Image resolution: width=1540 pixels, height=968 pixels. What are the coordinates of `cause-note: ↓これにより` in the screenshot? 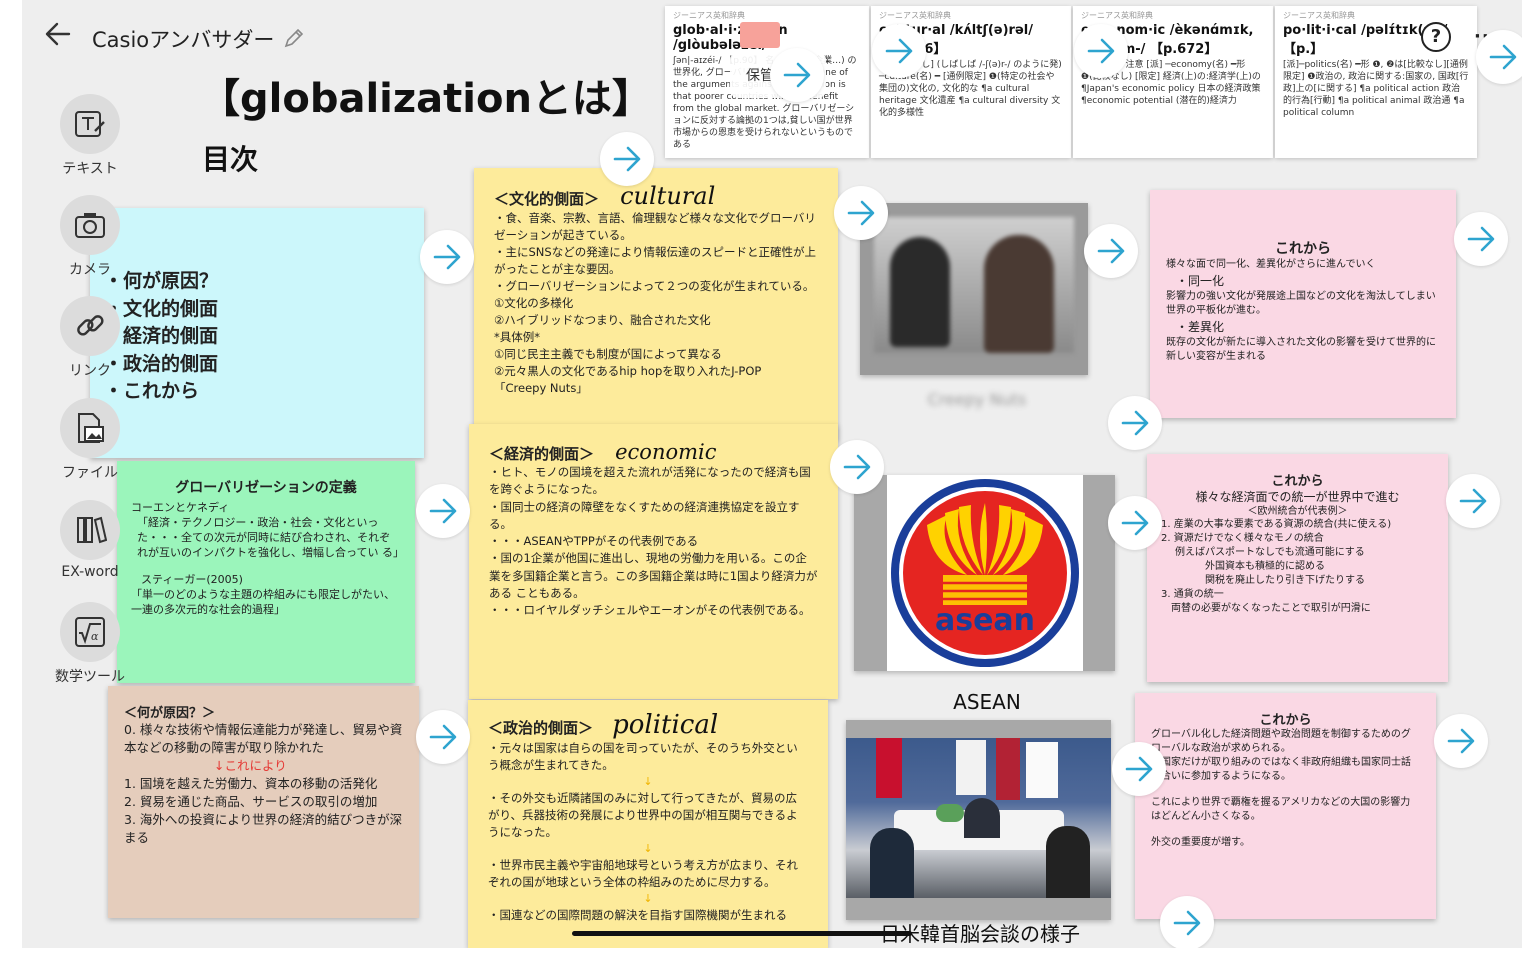 It's located at (250, 765).